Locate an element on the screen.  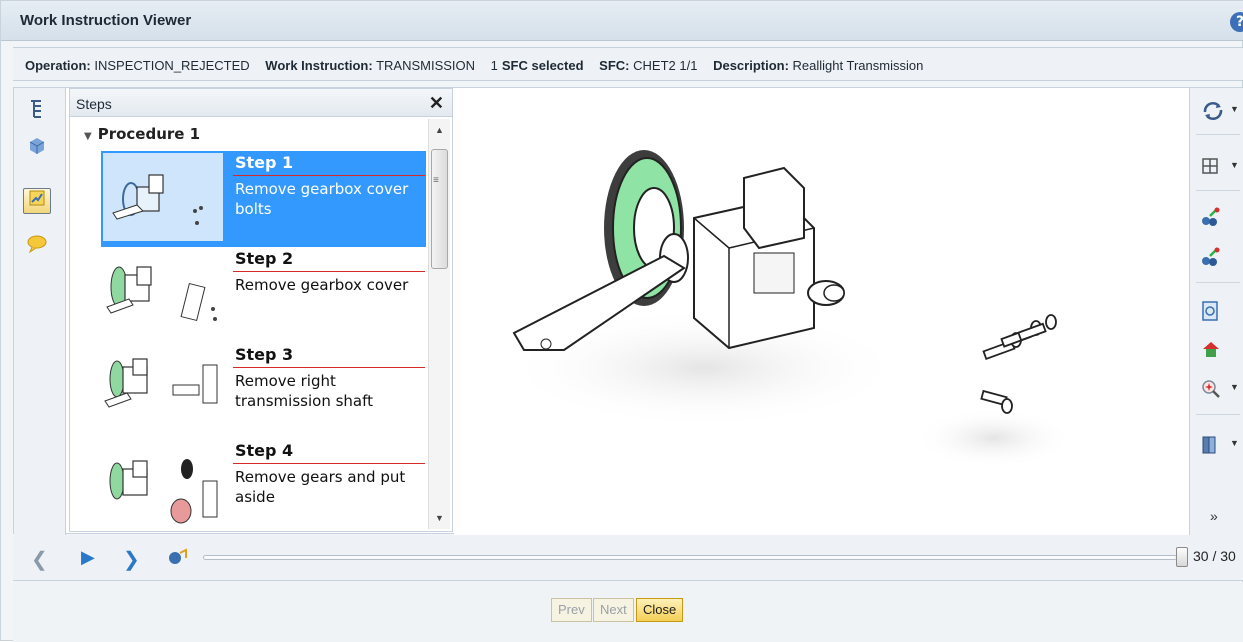
zoom-icon: ▼ is located at coordinates (1220, 390).